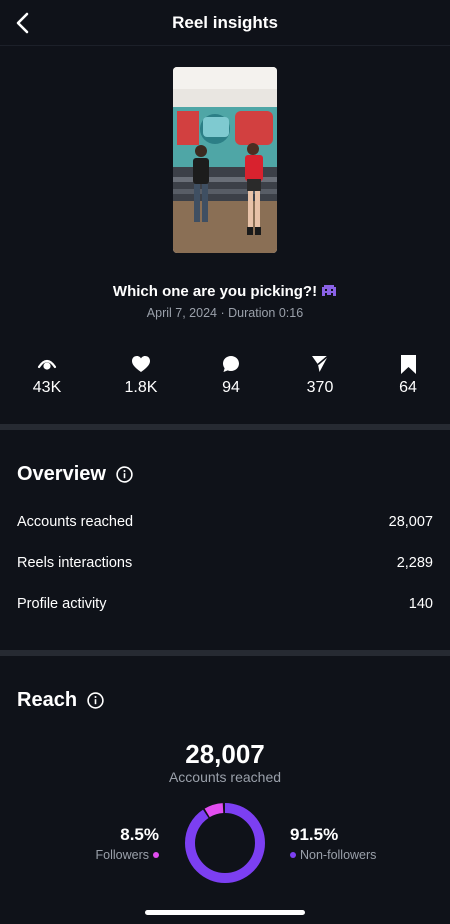 Image resolution: width=450 pixels, height=924 pixels. I want to click on reach-total-label: Accounts reached, so click(225, 777).